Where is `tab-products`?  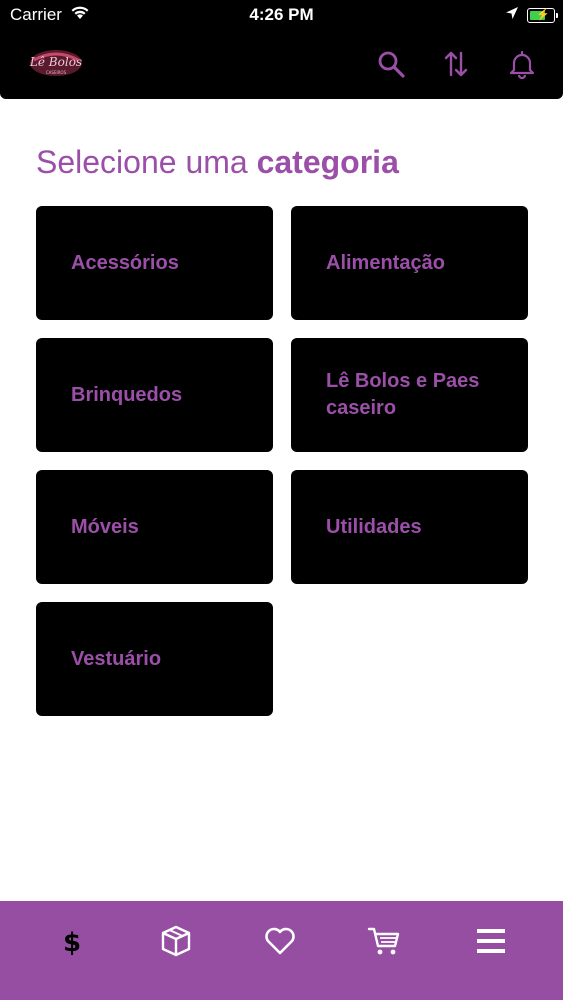 tab-products is located at coordinates (176, 943).